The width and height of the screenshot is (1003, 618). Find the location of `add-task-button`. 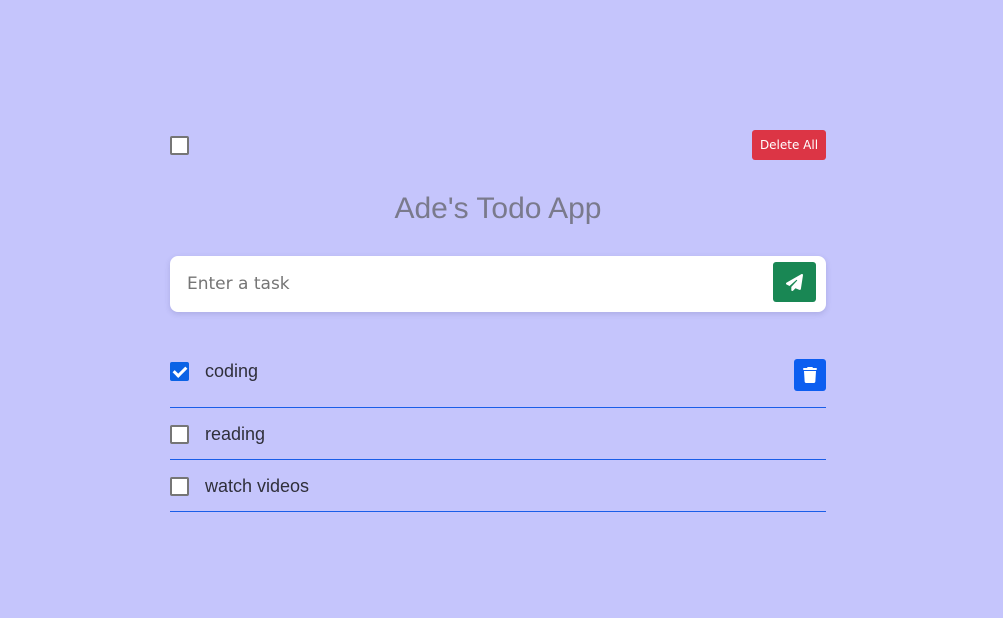

add-task-button is located at coordinates (794, 282).